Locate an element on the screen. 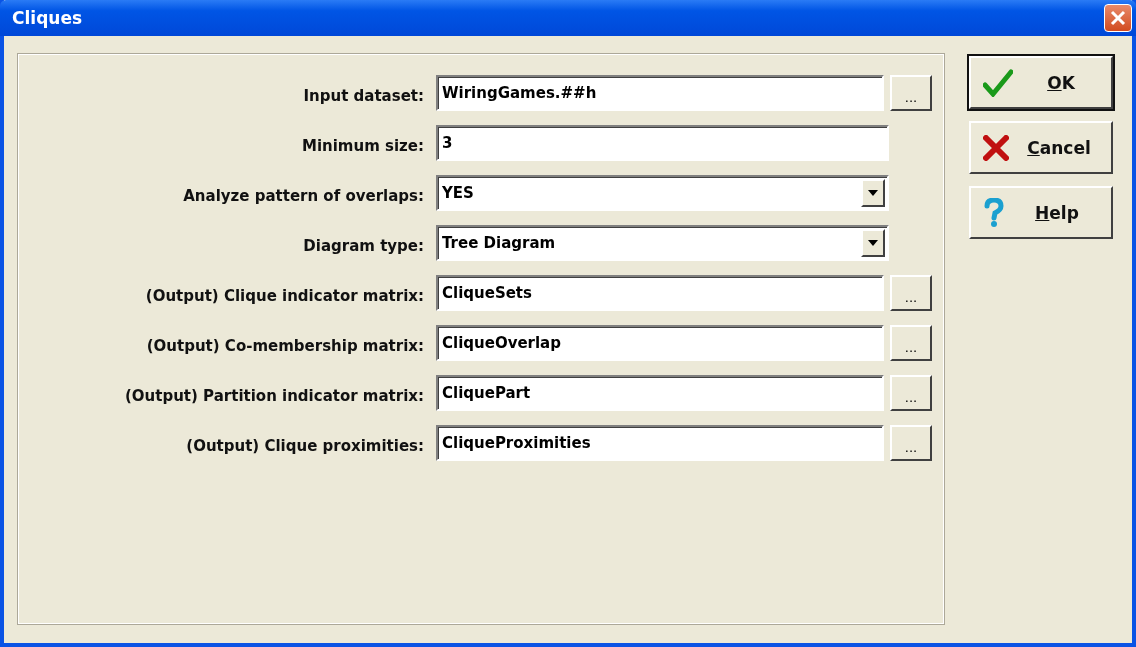 Image resolution: width=1136 pixels, height=647 pixels. checkmark-icon is located at coordinates (998, 82).